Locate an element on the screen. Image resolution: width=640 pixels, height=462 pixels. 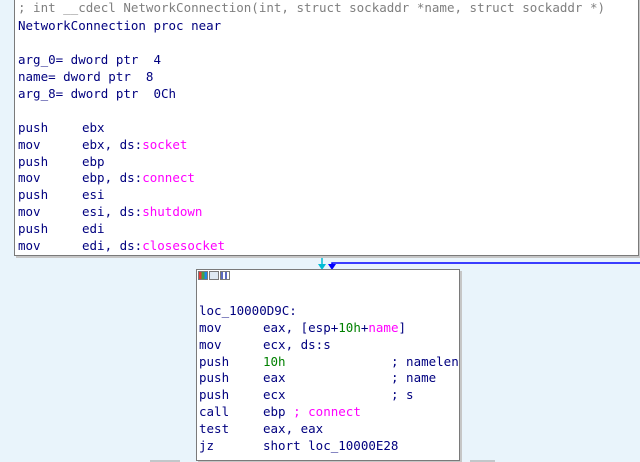
mnemonic: test is located at coordinates (214, 428).